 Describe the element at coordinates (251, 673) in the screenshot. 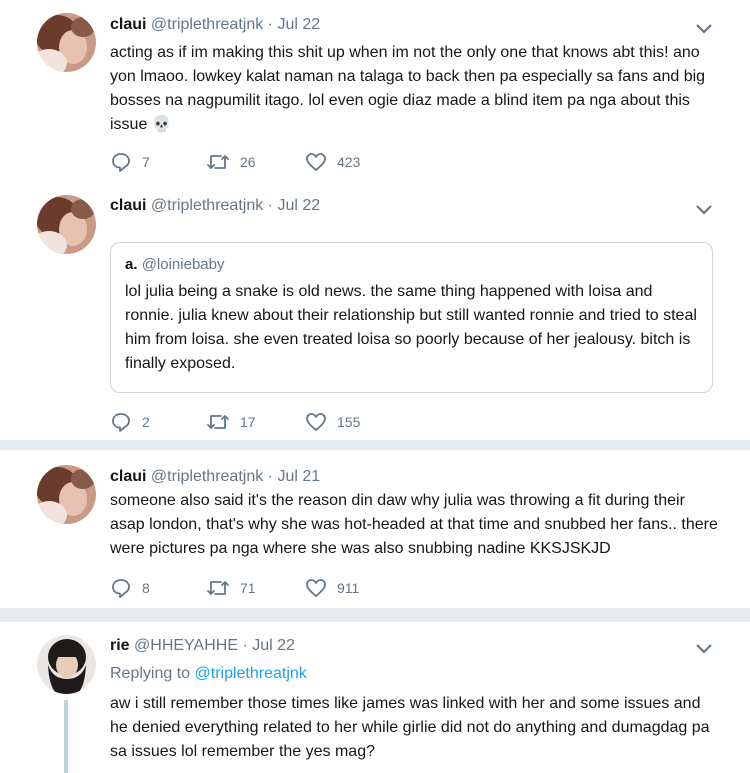

I see `replying-to-handle: @triplethreatjnk` at that location.